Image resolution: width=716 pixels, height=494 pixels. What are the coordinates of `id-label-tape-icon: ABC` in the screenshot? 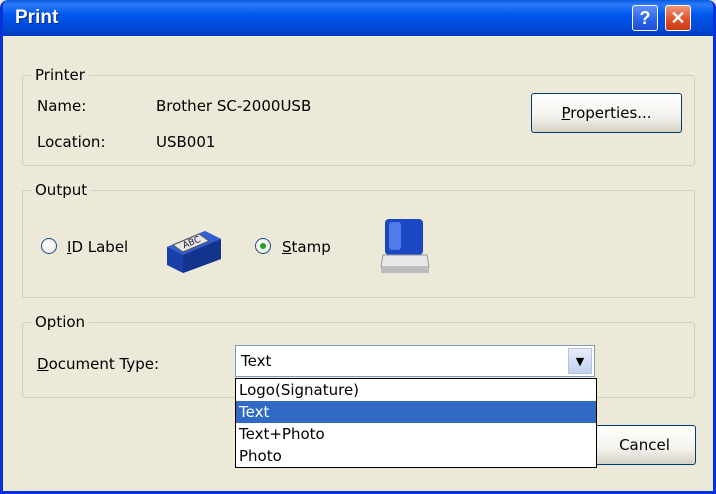 It's located at (194, 252).